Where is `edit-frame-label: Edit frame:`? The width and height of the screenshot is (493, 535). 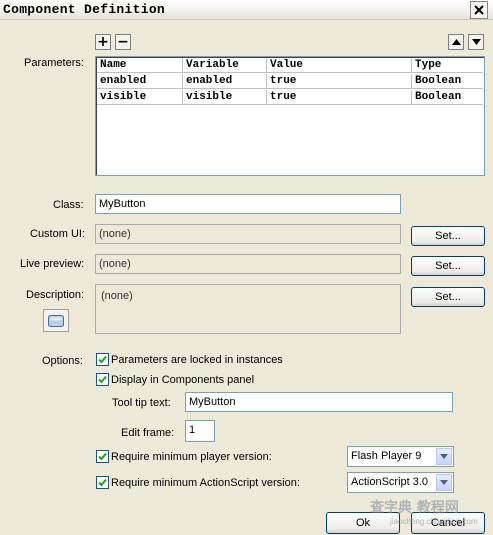 edit-frame-label: Edit frame: is located at coordinates (148, 433).